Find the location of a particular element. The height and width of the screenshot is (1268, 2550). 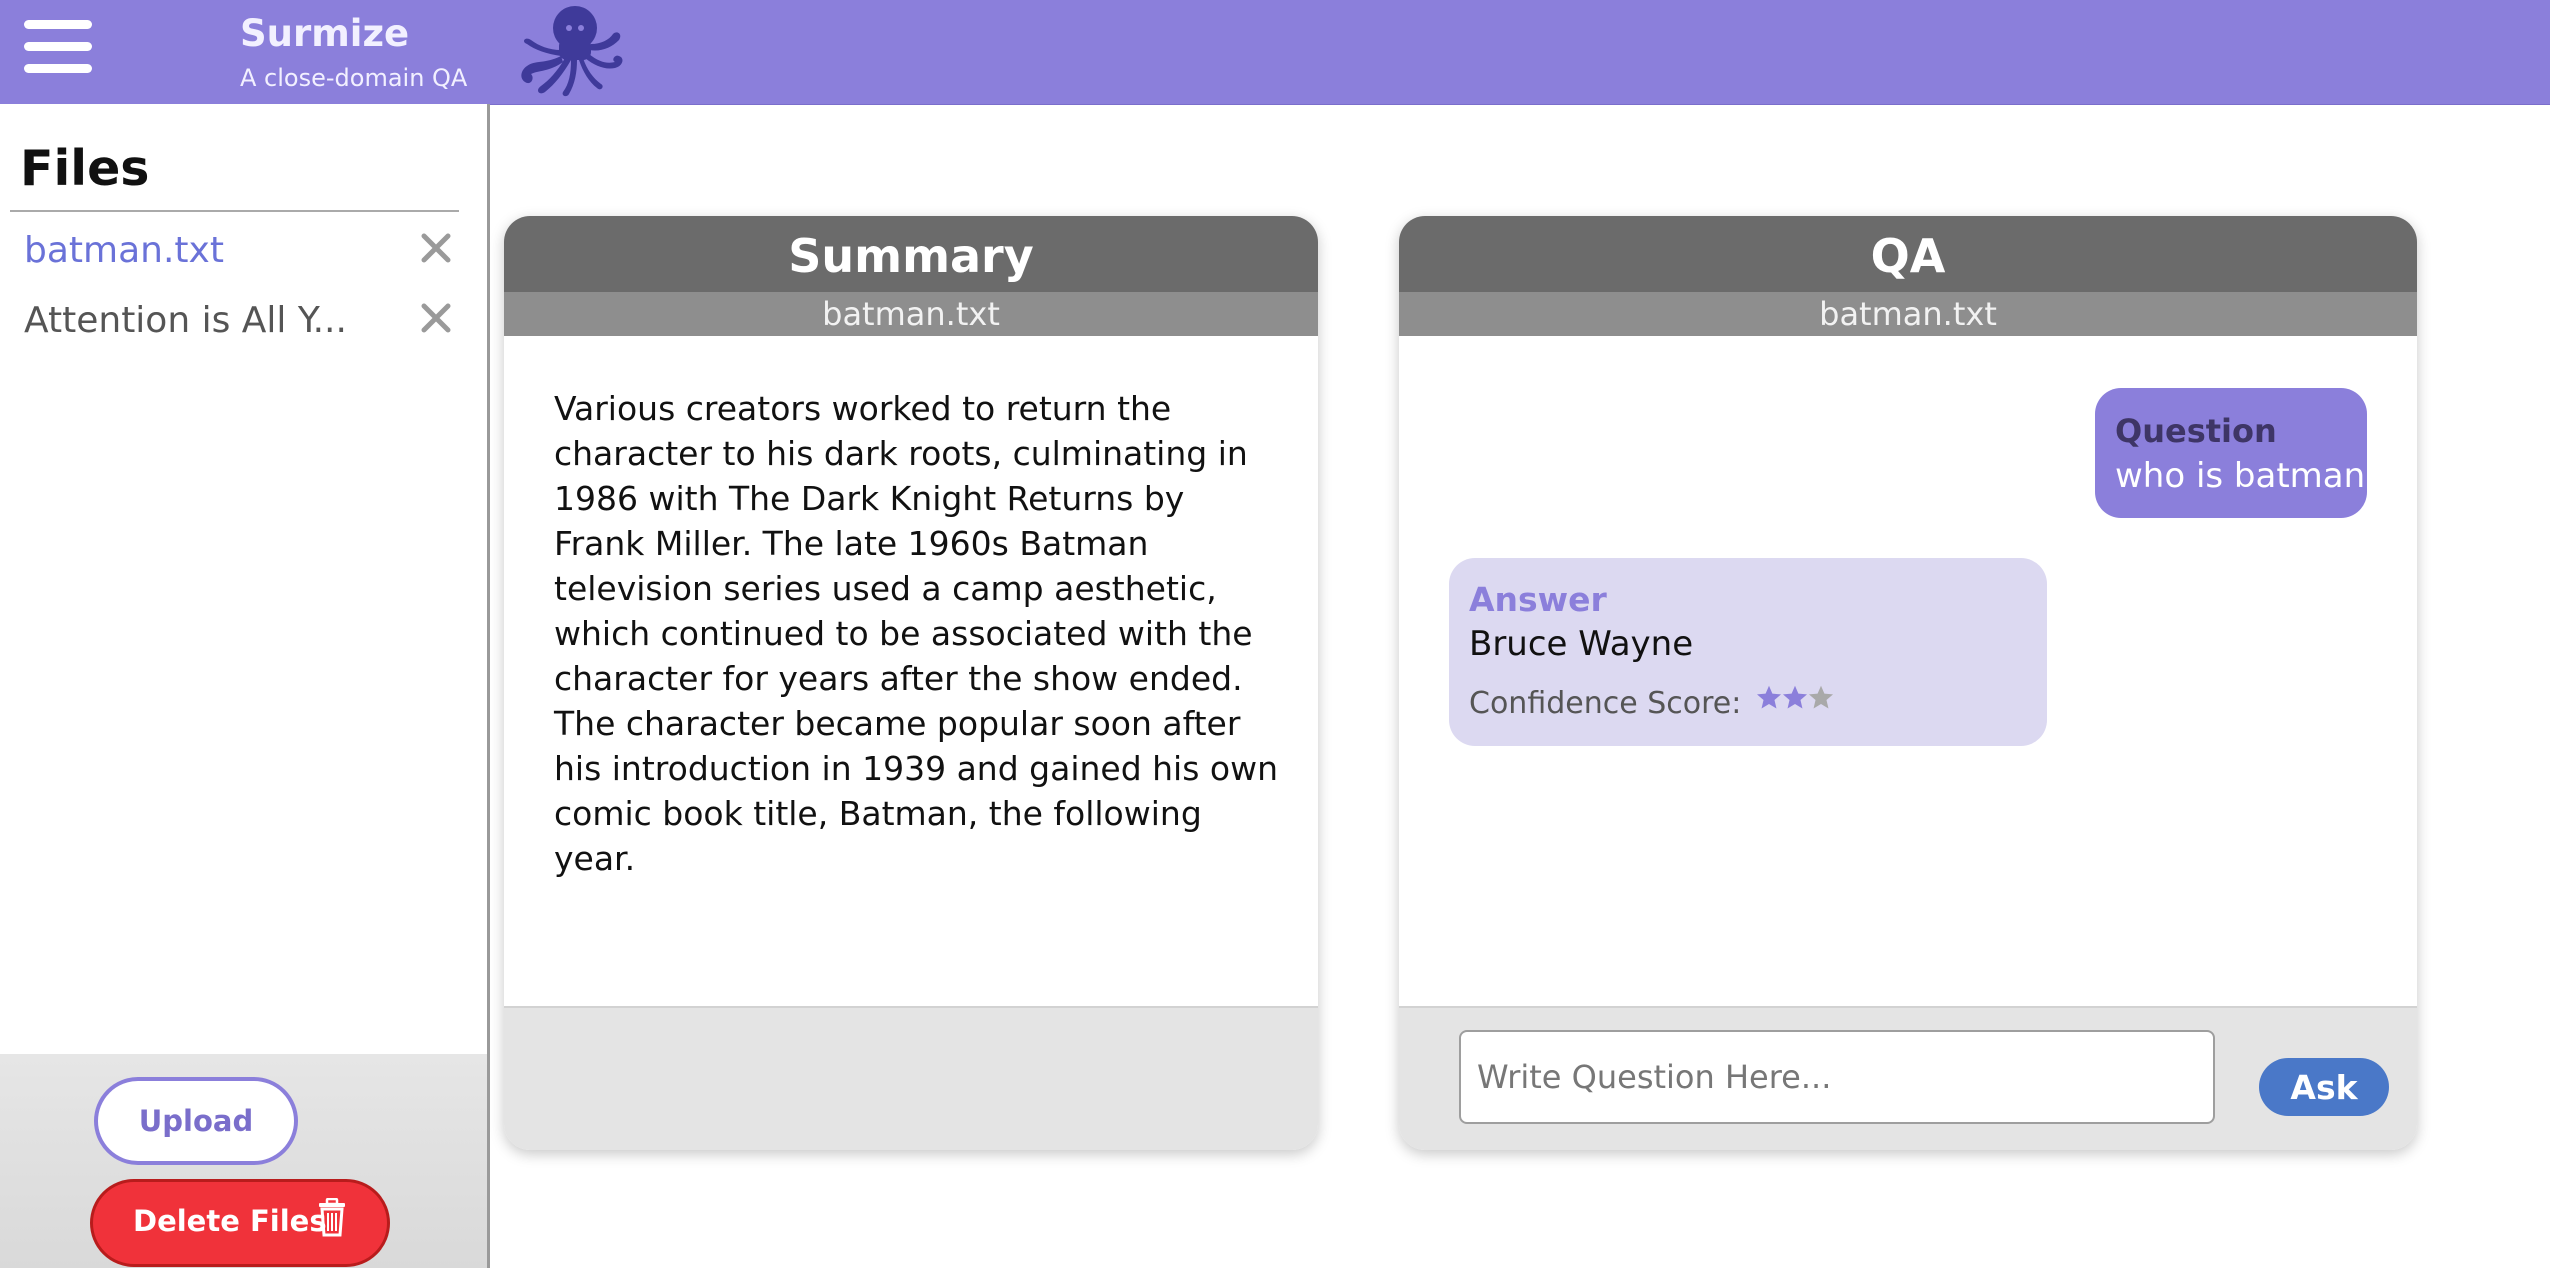

answer-label: Answer is located at coordinates (1538, 599).